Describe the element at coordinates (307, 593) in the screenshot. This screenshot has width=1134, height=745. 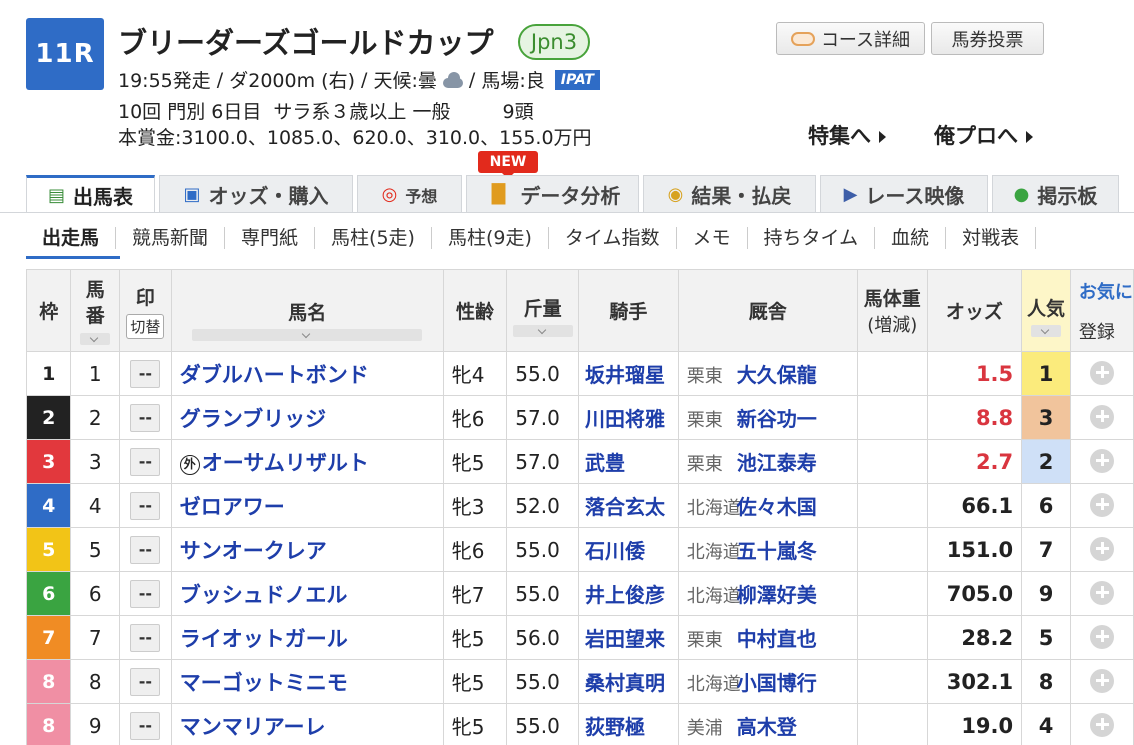
I see `horse-name-link: ブッシュドノエル` at that location.